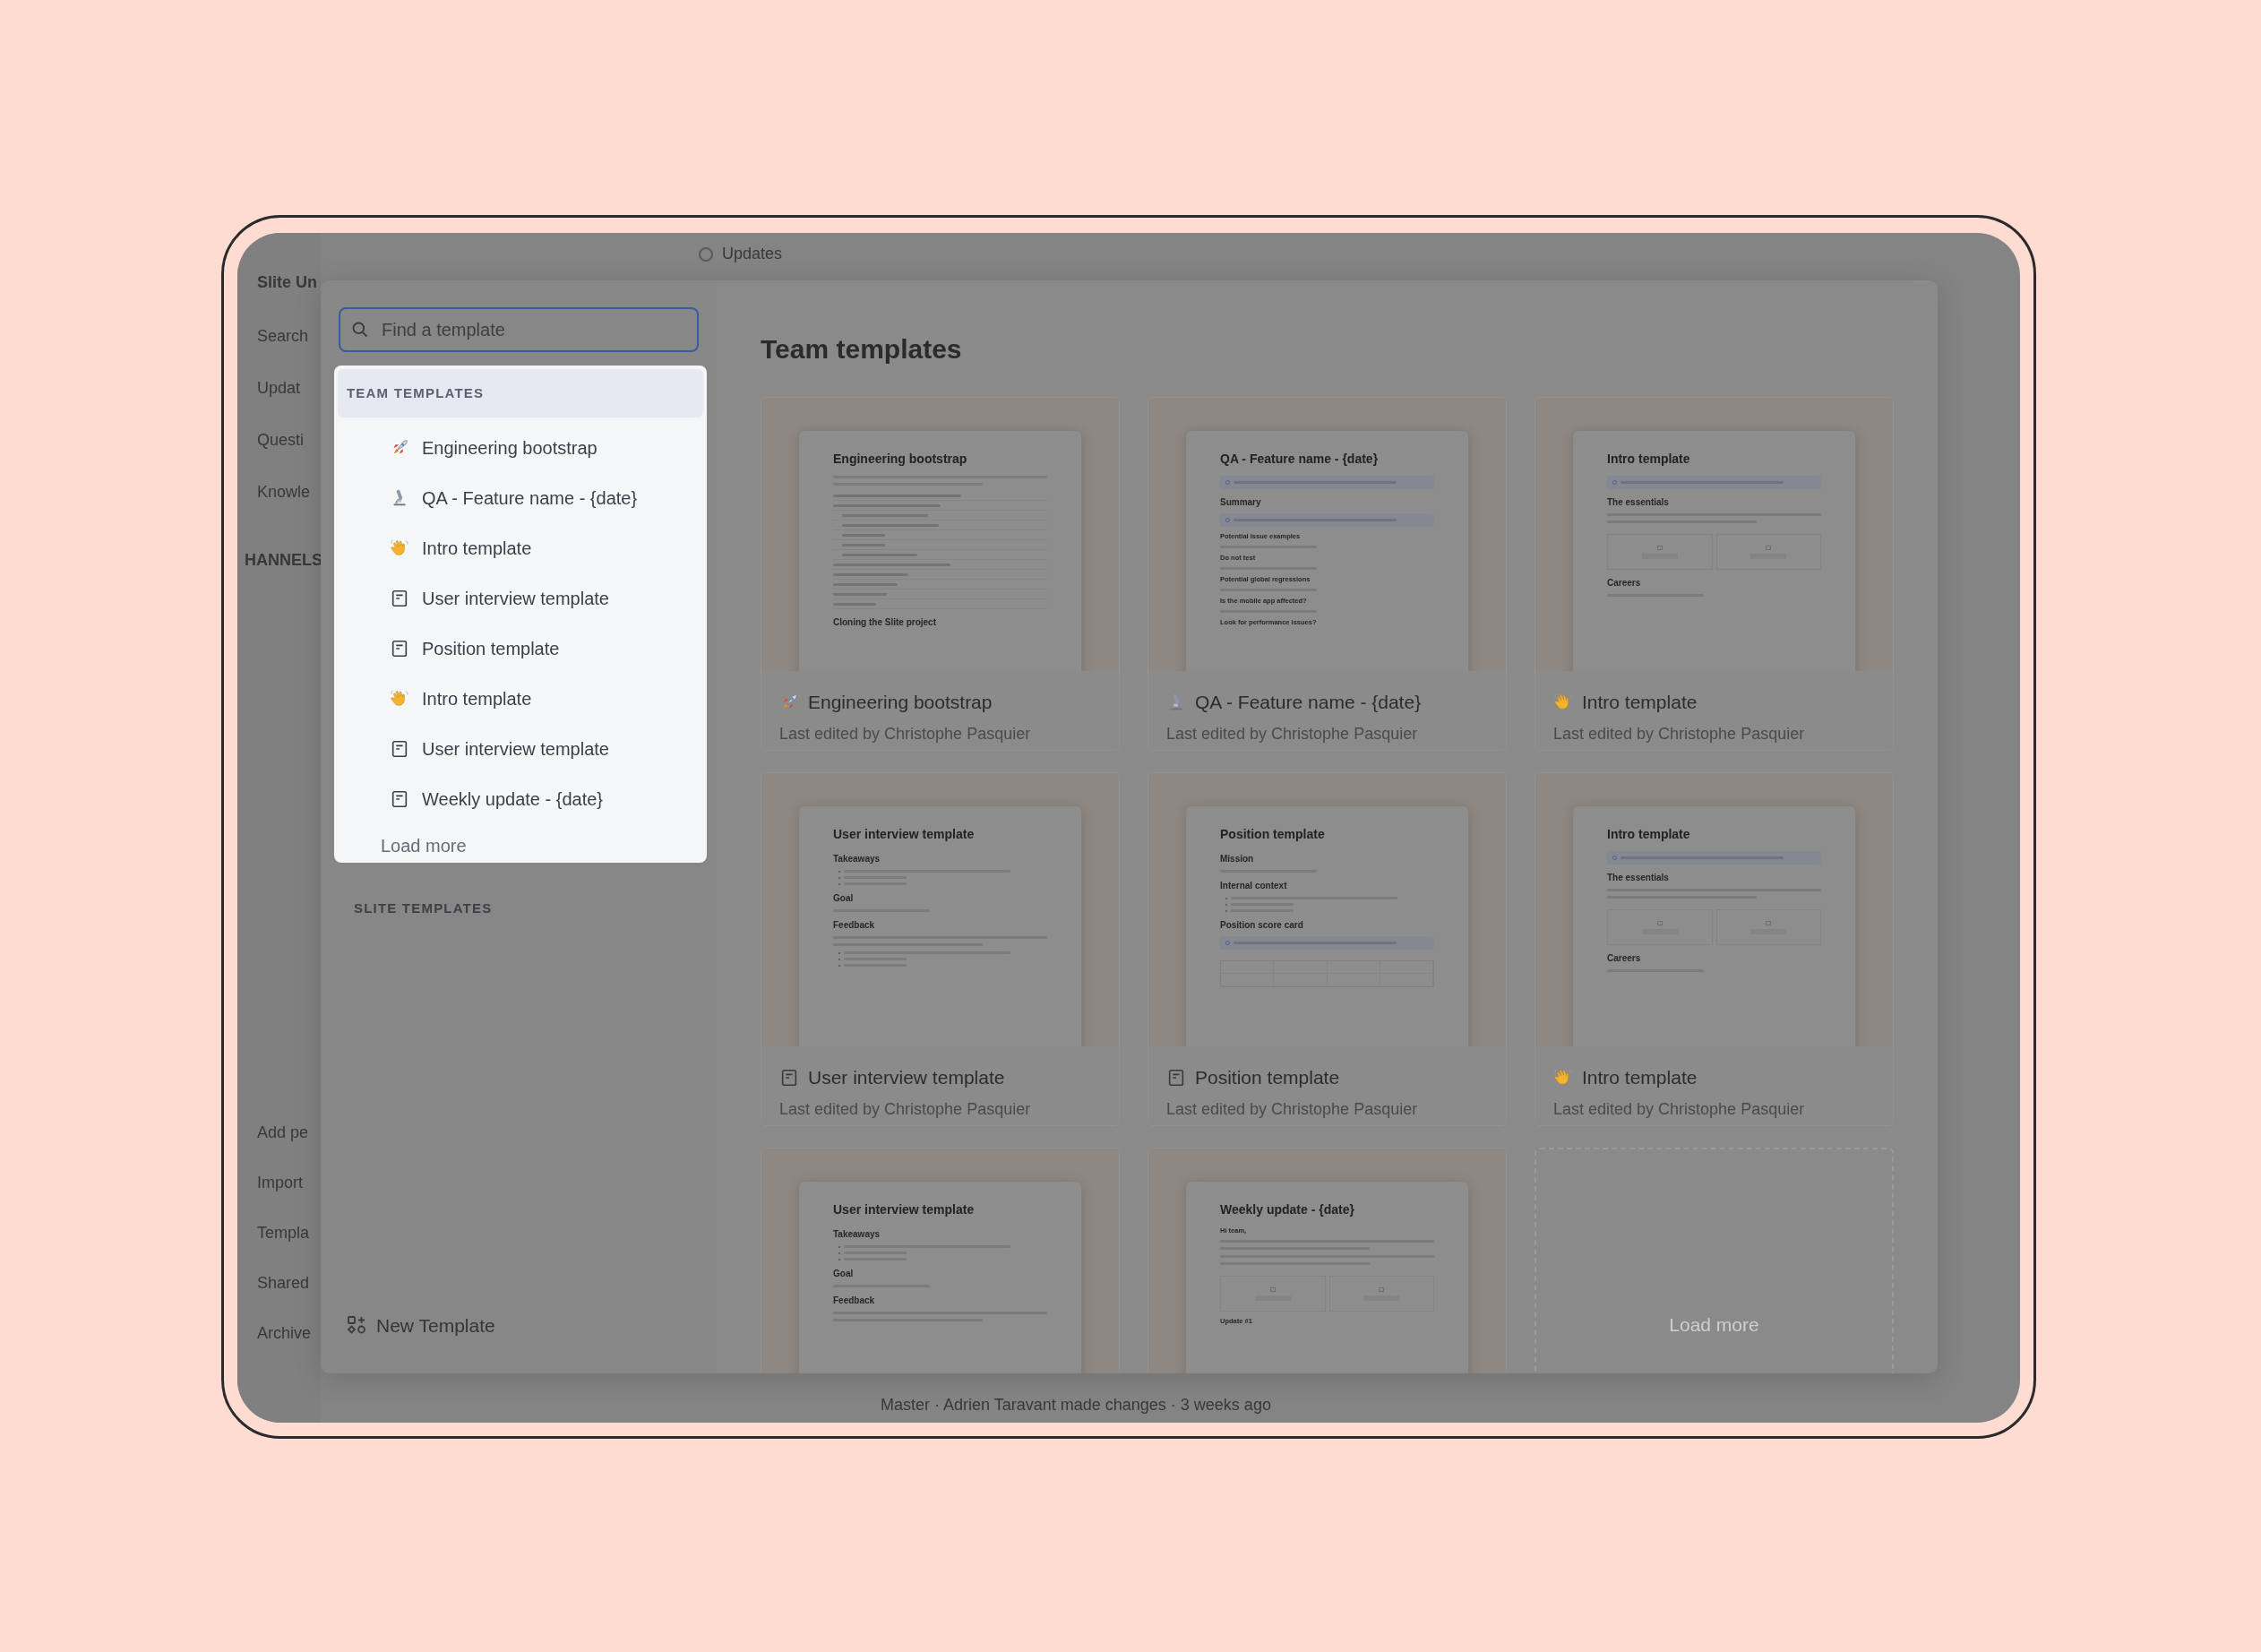 This screenshot has width=2261, height=1652. What do you see at coordinates (900, 459) in the screenshot?
I see `document-title: Engineering bootstrap` at bounding box center [900, 459].